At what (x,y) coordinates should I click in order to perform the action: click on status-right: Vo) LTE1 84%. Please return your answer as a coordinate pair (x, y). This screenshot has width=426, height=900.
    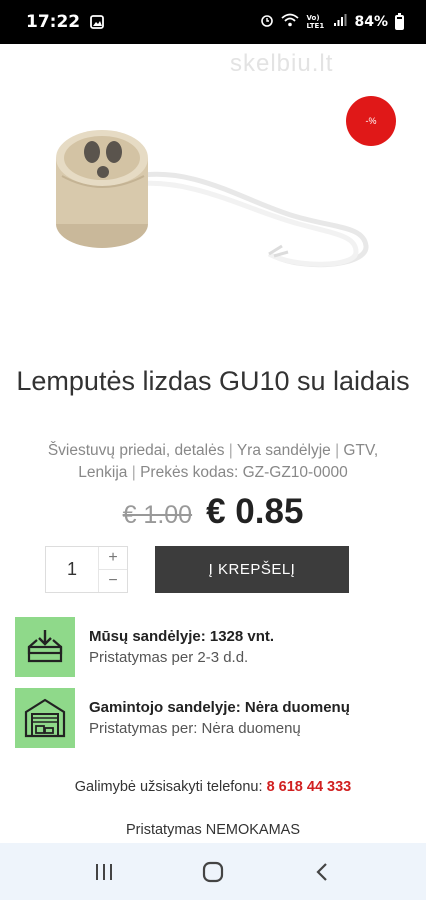
    Looking at the image, I should click on (332, 21).